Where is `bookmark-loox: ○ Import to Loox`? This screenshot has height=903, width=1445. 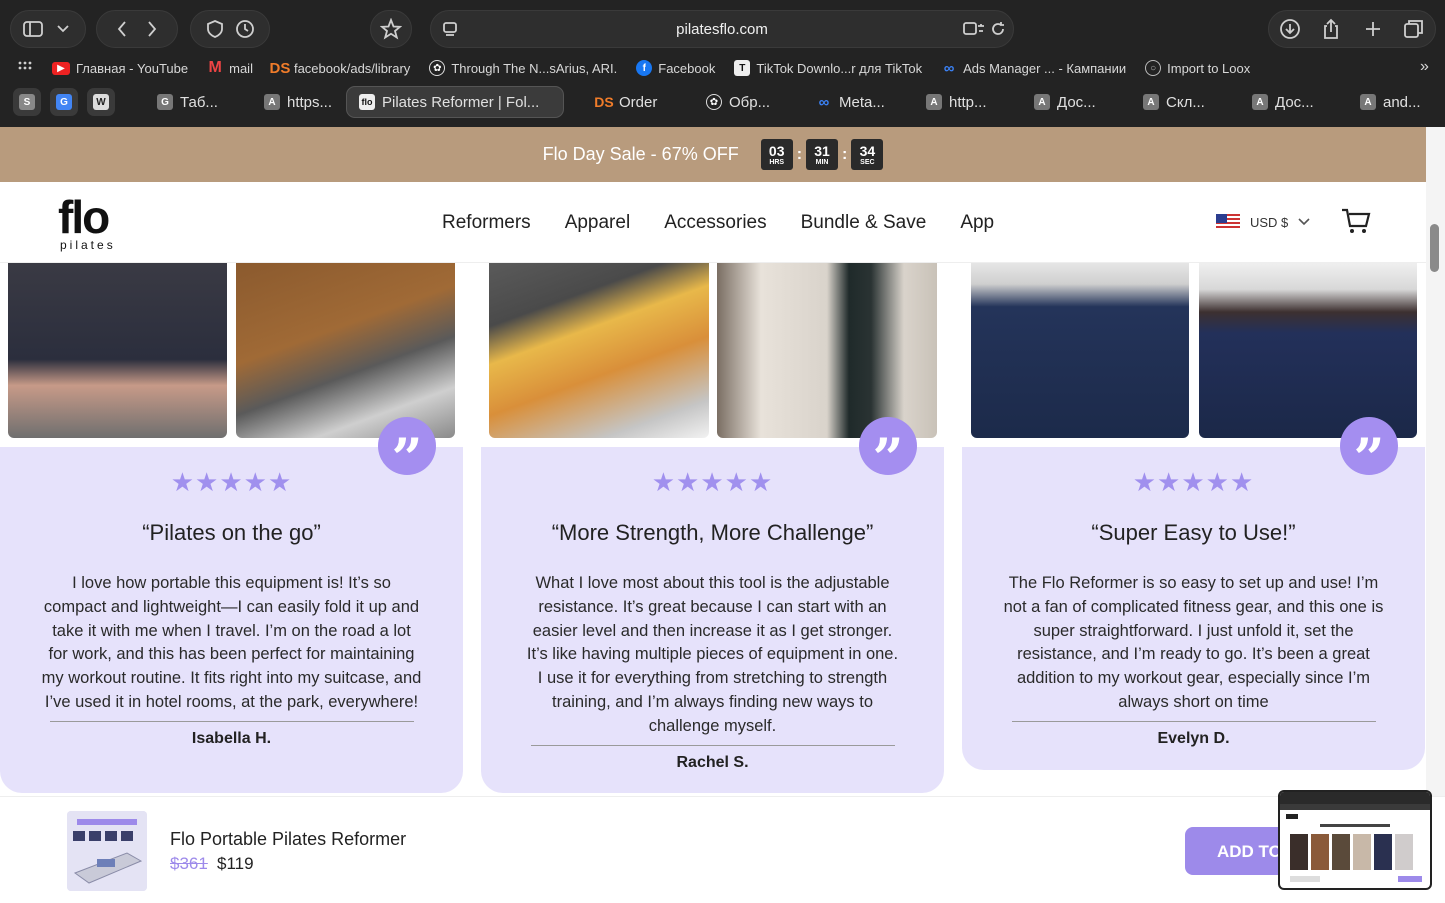
bookmark-loox: ○ Import to Loox is located at coordinates (1197, 68).